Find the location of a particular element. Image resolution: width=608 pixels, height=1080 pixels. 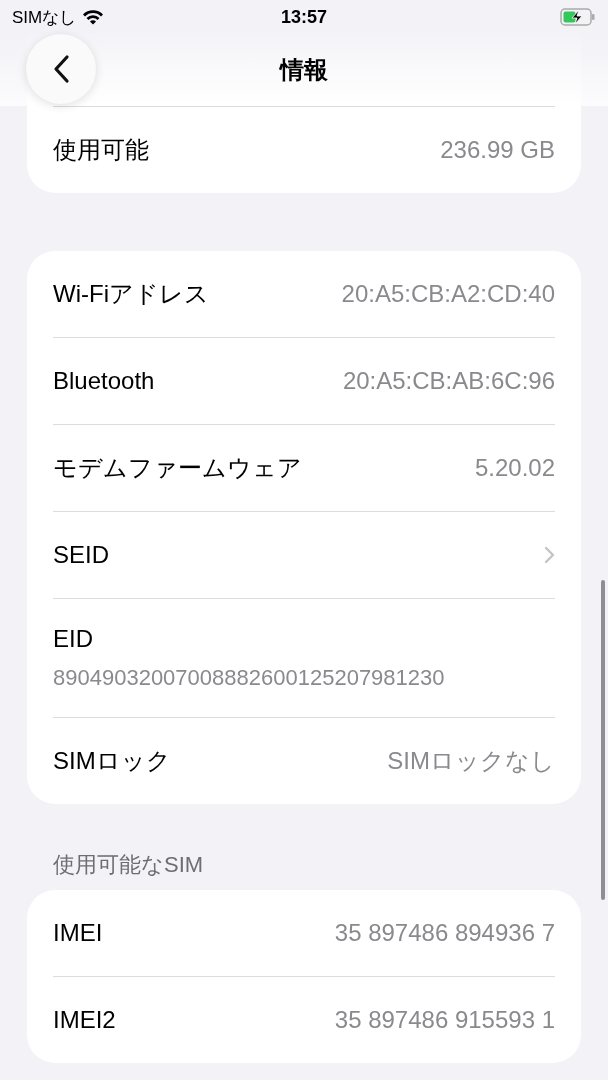

row-label: 使用可能 is located at coordinates (101, 150).